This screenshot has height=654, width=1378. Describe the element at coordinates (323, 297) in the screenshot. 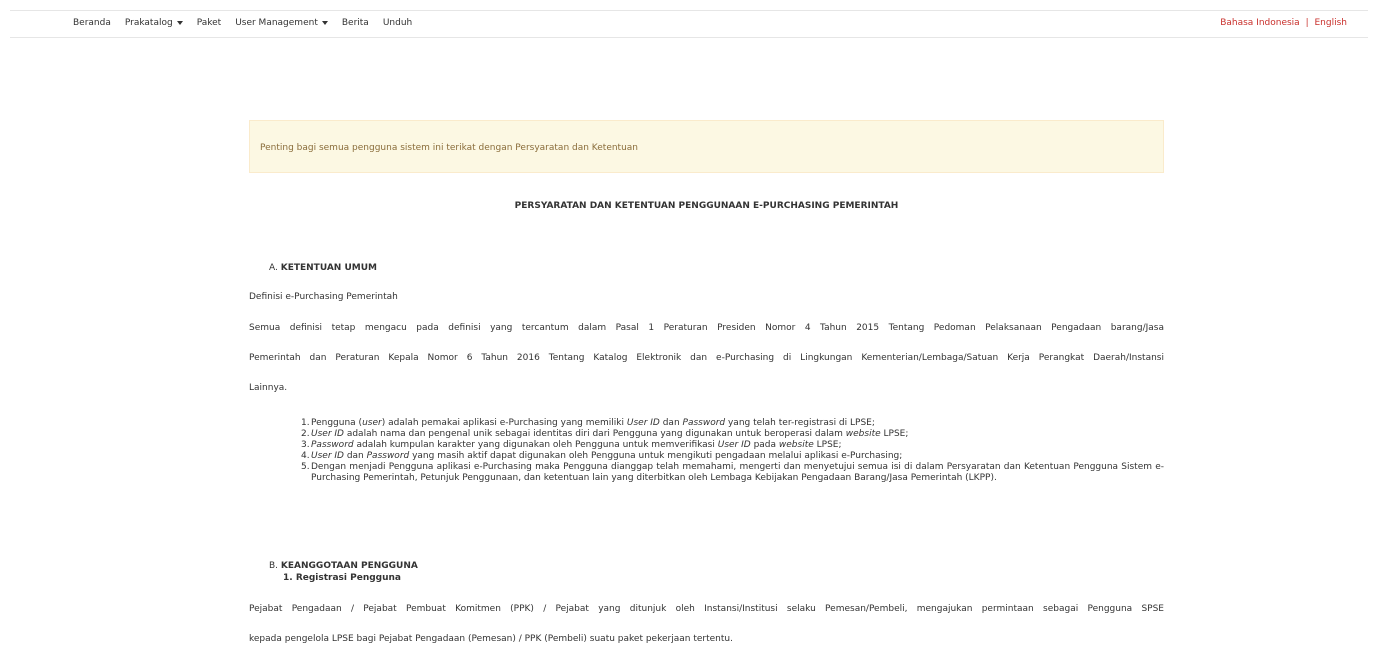

I see `definition-title: Definisi e-Purchasing Pemerintah` at that location.